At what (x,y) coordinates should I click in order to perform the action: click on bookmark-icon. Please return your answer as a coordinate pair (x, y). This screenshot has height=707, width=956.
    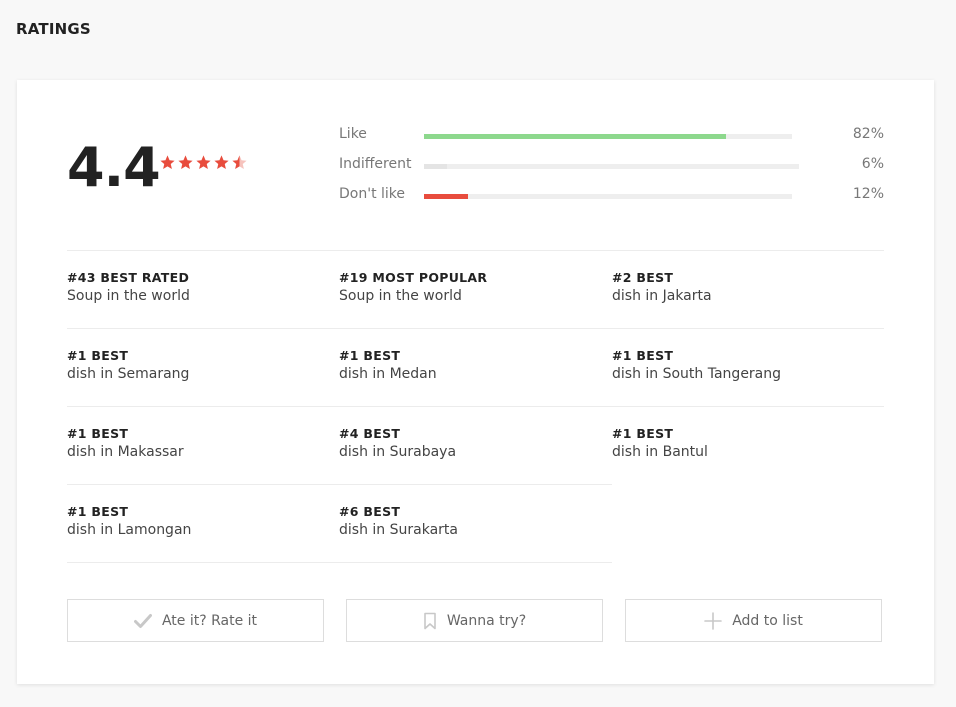
    Looking at the image, I should click on (430, 620).